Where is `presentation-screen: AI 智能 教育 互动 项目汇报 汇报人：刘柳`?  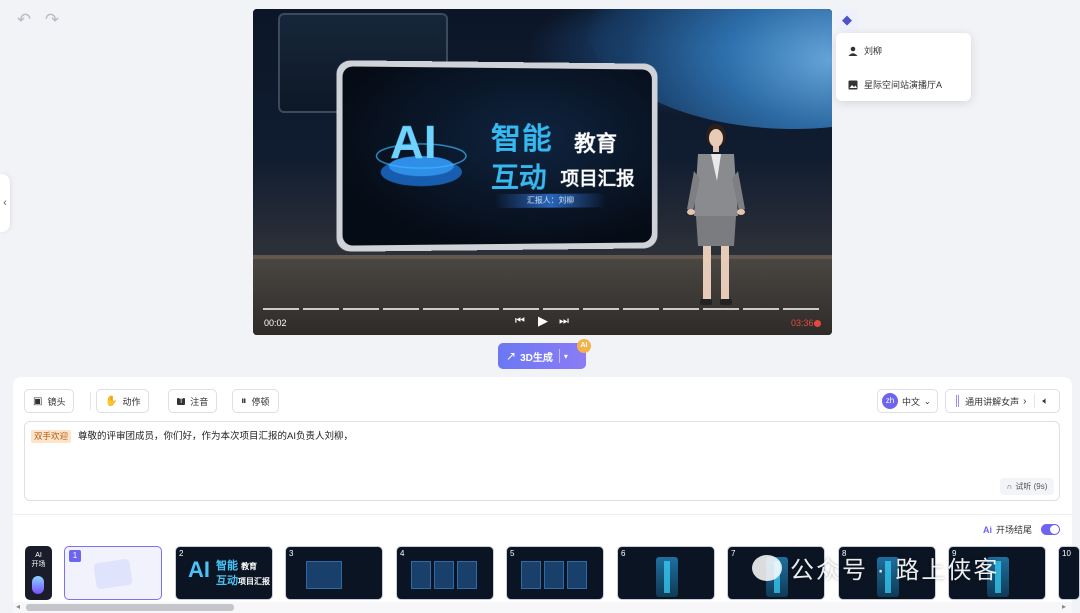 presentation-screen: AI 智能 教育 互动 项目汇报 汇报人：刘柳 is located at coordinates (497, 156).